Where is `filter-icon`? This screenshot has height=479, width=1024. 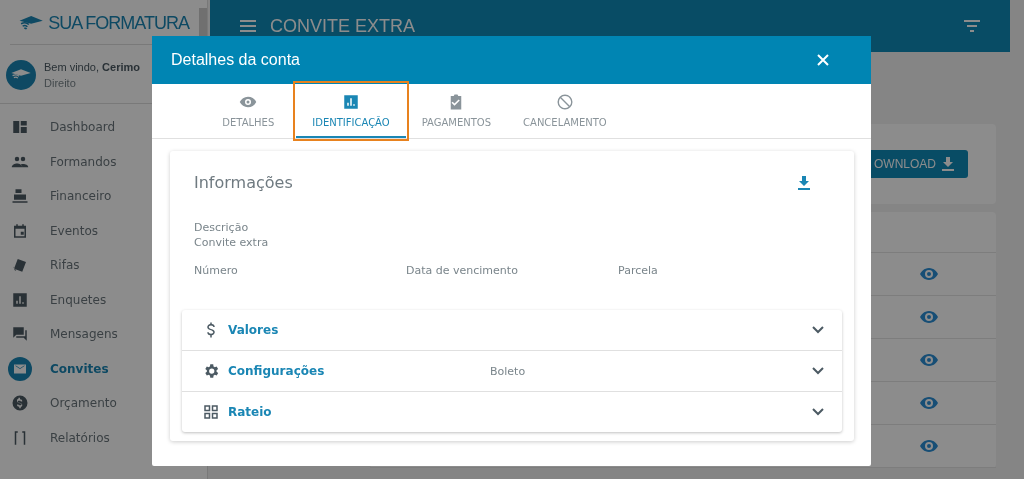 filter-icon is located at coordinates (972, 26).